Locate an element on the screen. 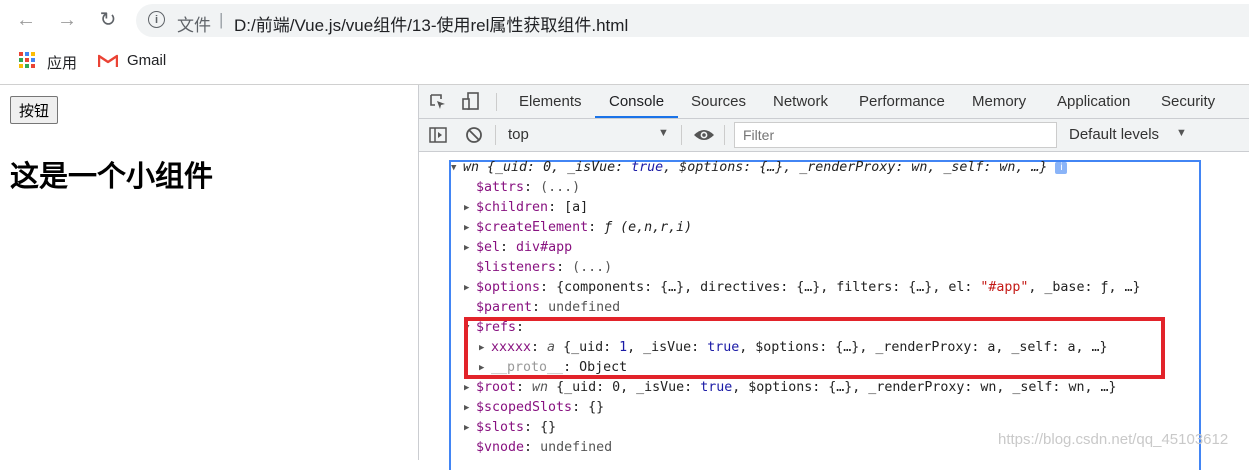 Image resolution: width=1249 pixels, height=470 pixels. prop-el: ▶ $el: div#app is located at coordinates (518, 248).